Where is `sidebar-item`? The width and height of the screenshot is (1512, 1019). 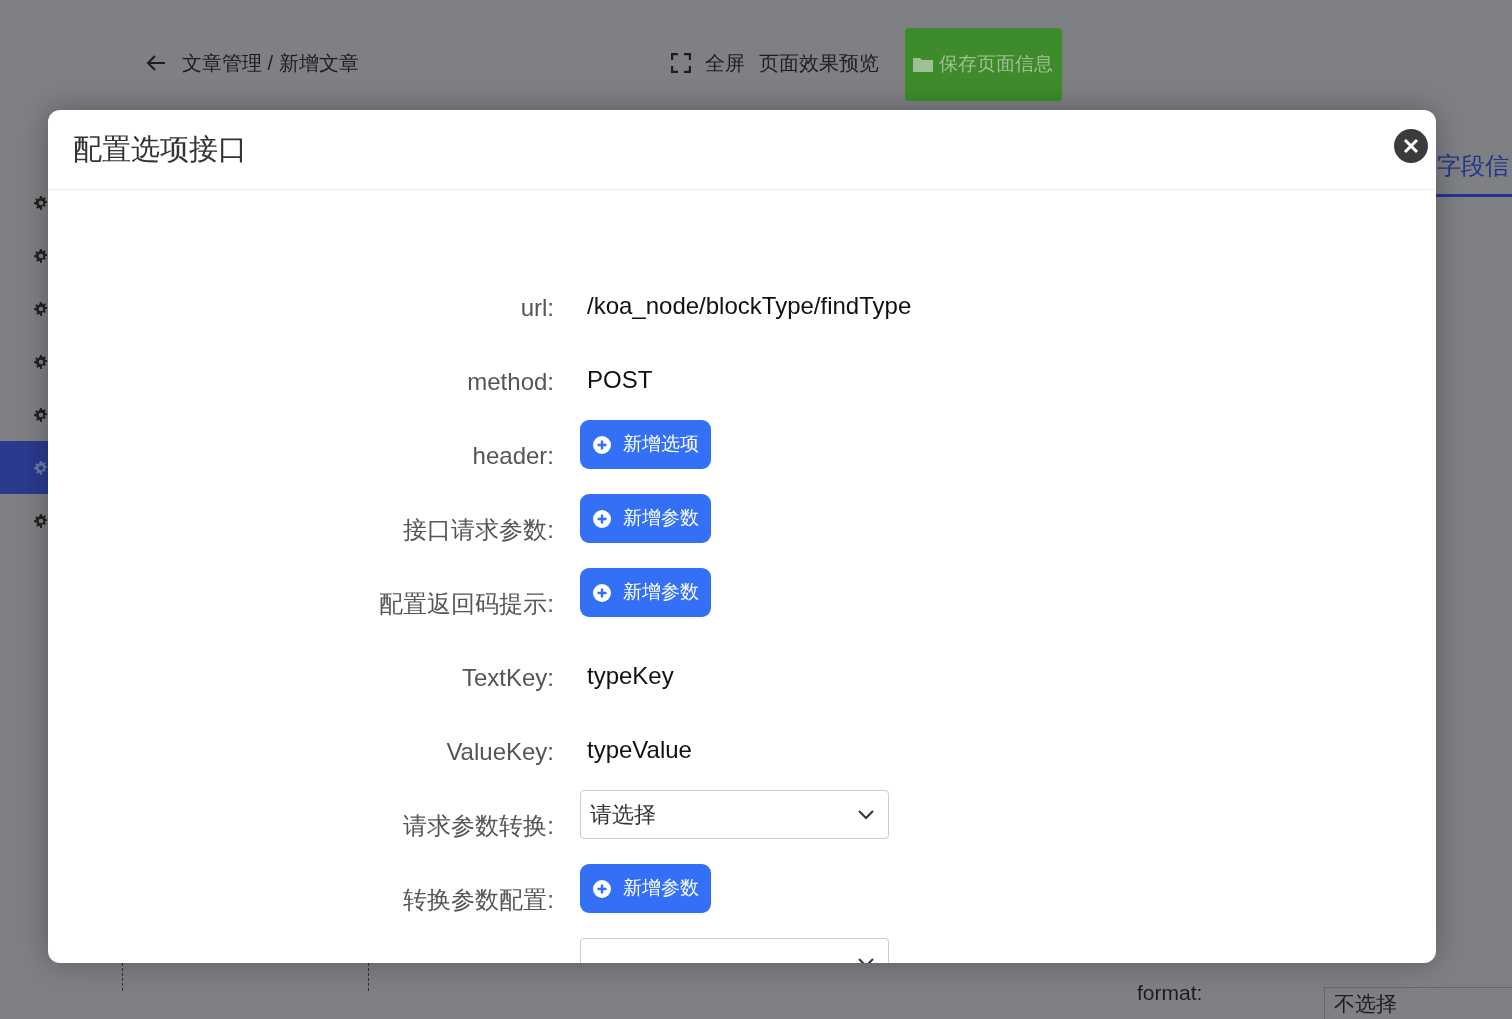 sidebar-item is located at coordinates (24, 467).